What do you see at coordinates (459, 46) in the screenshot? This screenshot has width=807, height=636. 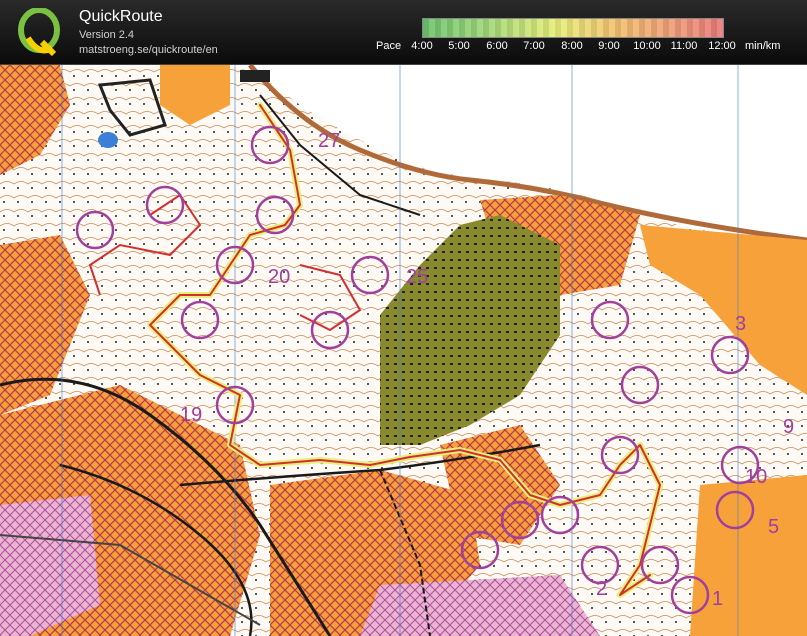 I see `pace-tick: 5:00` at bounding box center [459, 46].